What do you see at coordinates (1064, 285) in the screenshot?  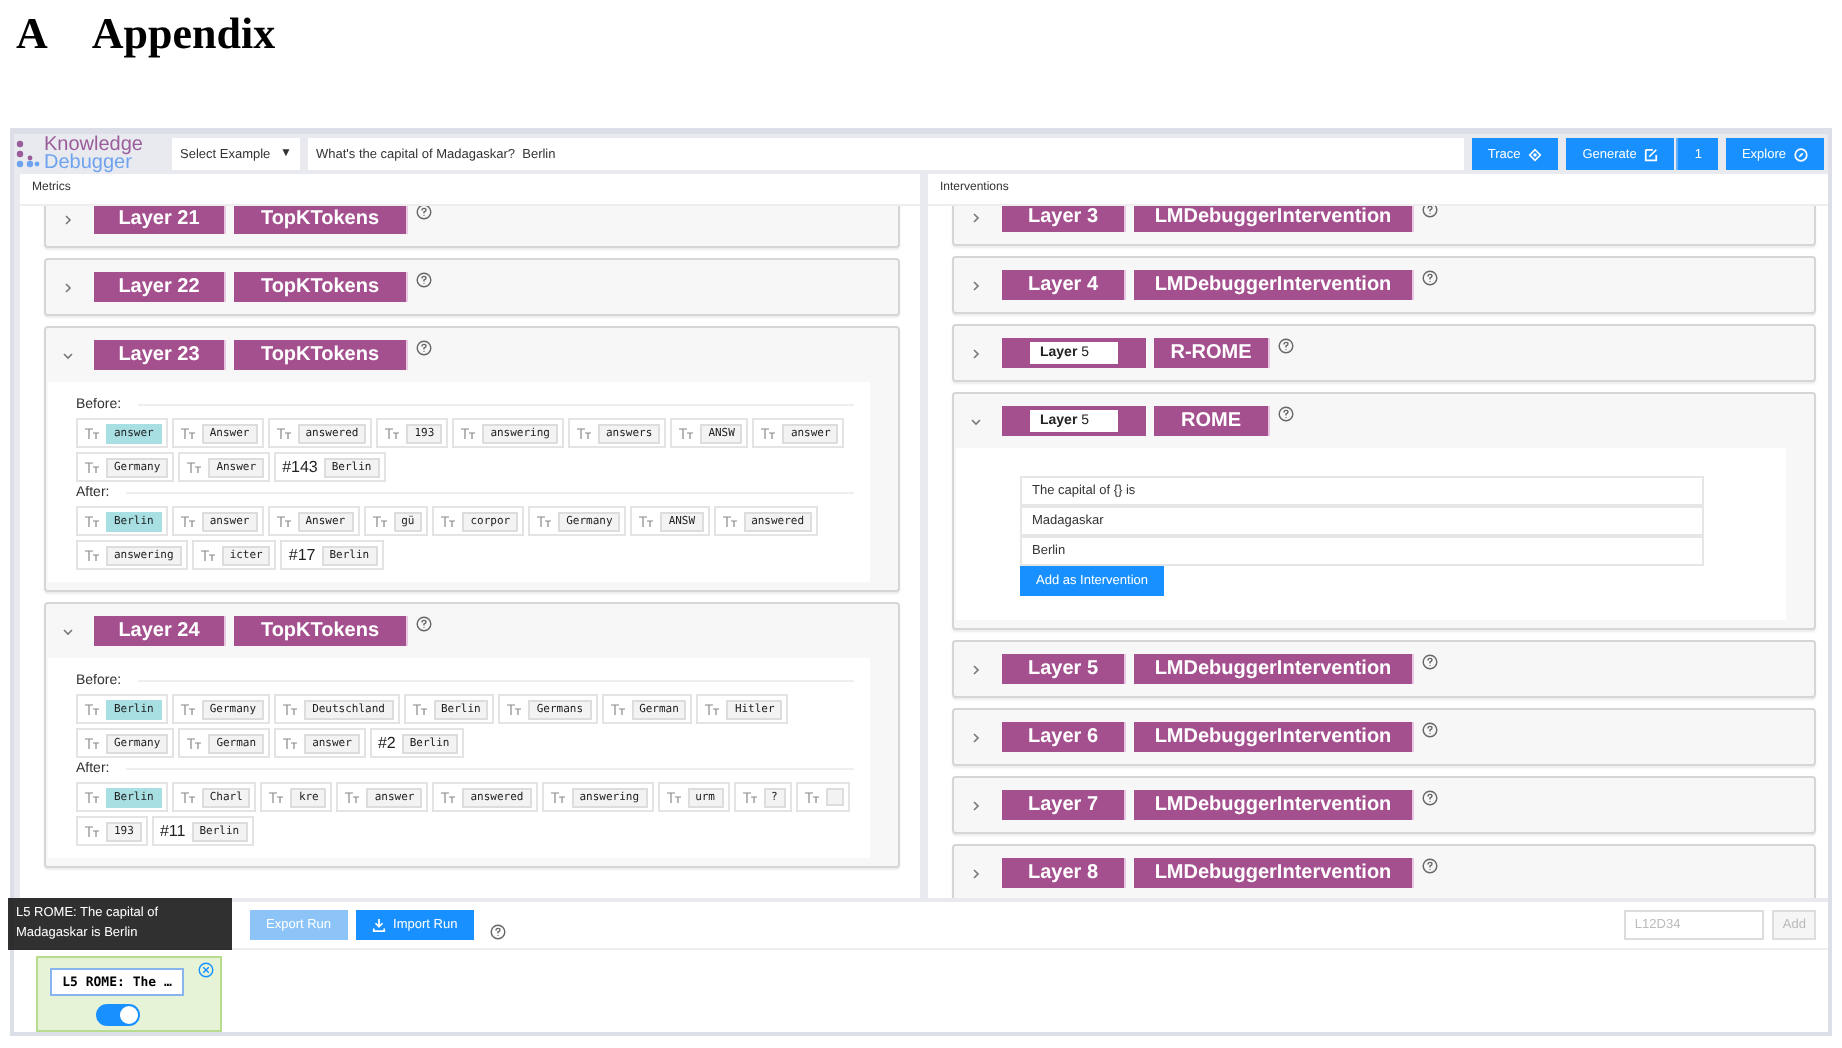 I see `layer-tag: Layer 4` at bounding box center [1064, 285].